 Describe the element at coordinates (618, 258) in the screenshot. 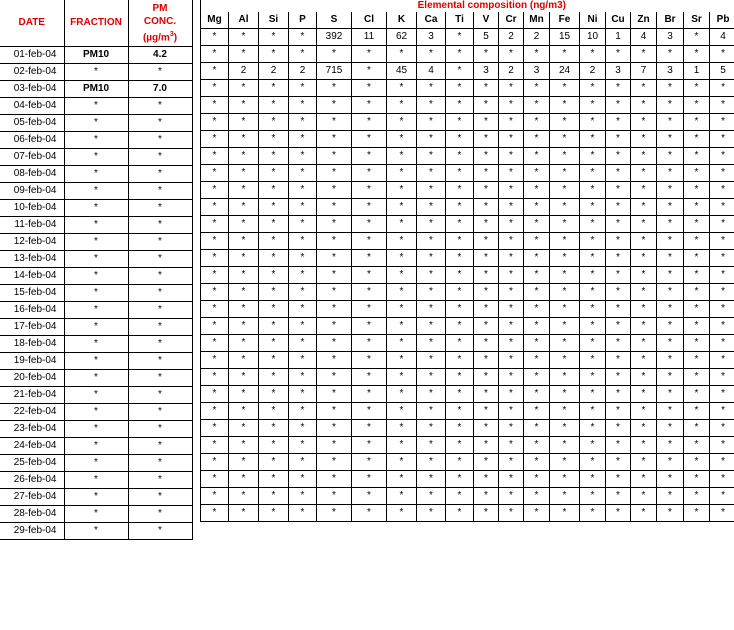

I see `value-cell-cu: *` at that location.